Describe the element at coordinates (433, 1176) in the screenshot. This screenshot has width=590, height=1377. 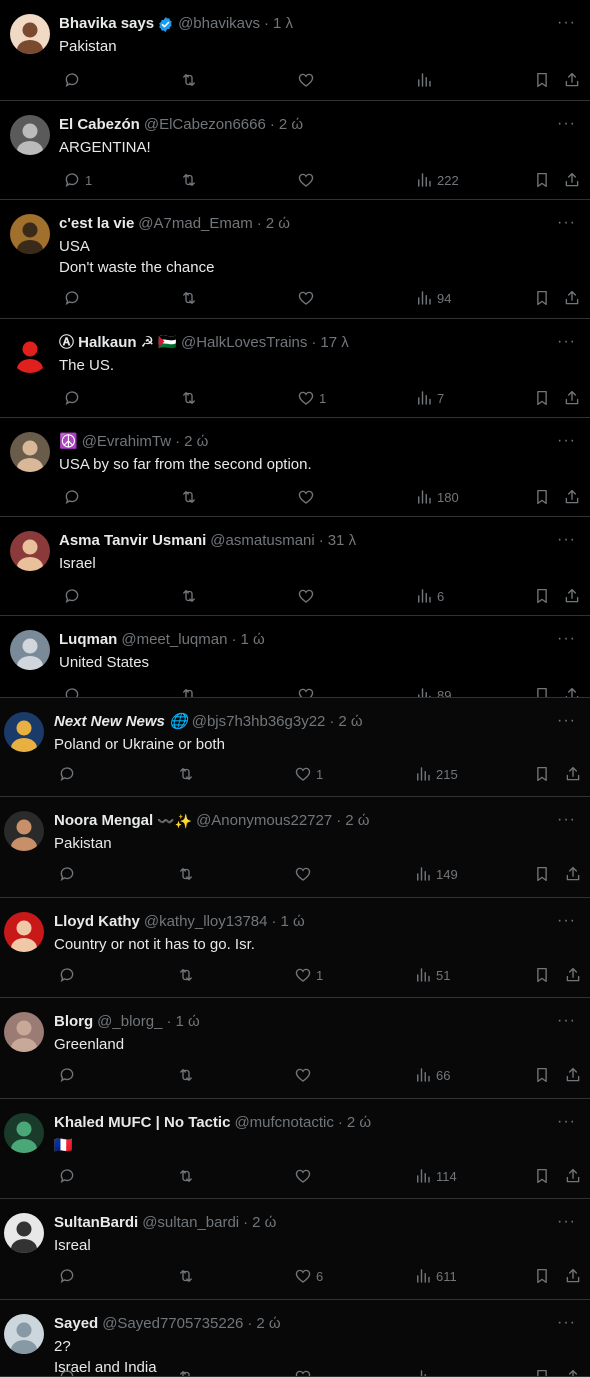
I see `views-button: 114` at that location.